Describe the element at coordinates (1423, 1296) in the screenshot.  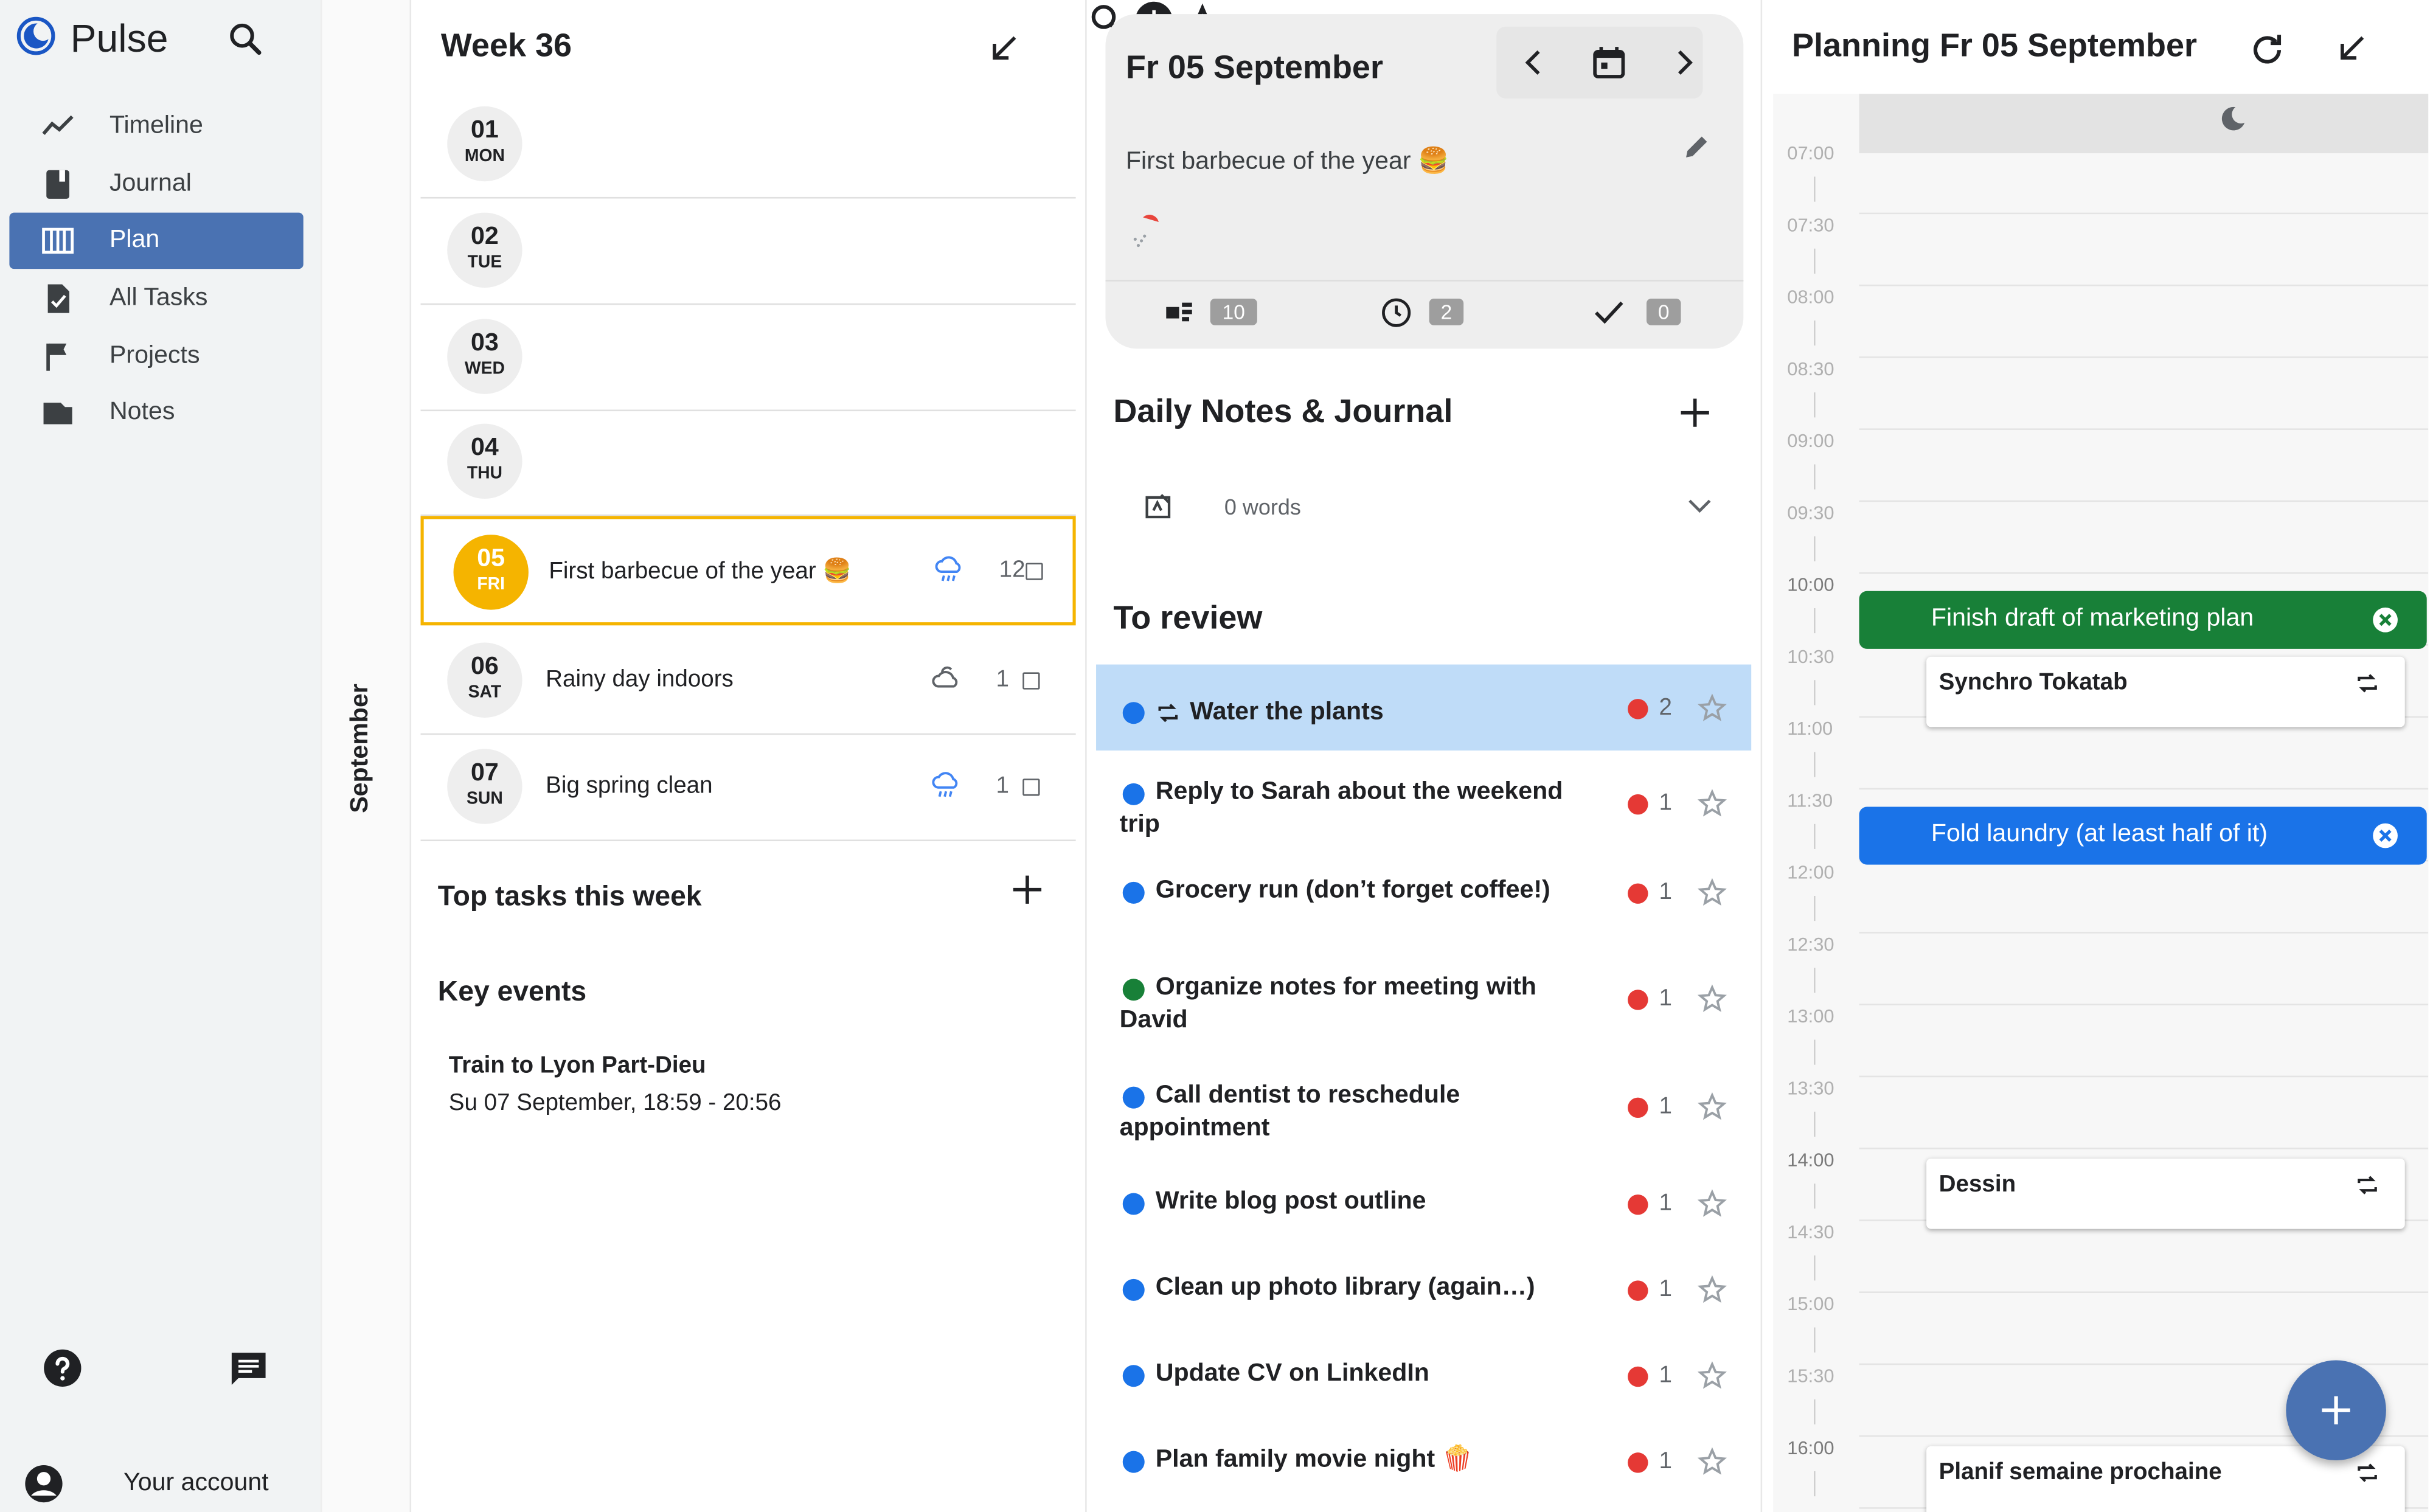
I see `review-item: Clean up photo library (again…) 1` at that location.